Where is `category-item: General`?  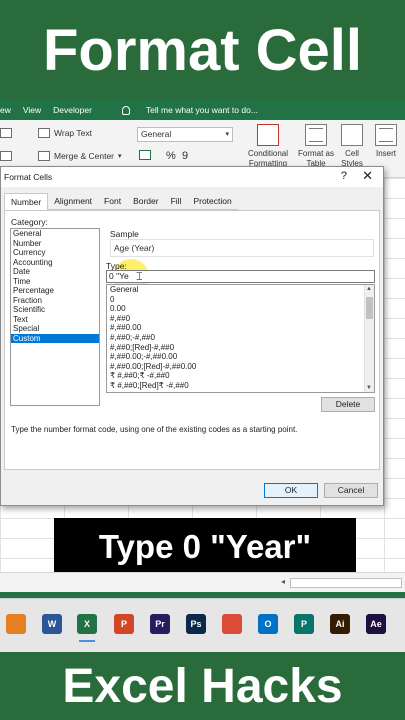 category-item: General is located at coordinates (55, 234).